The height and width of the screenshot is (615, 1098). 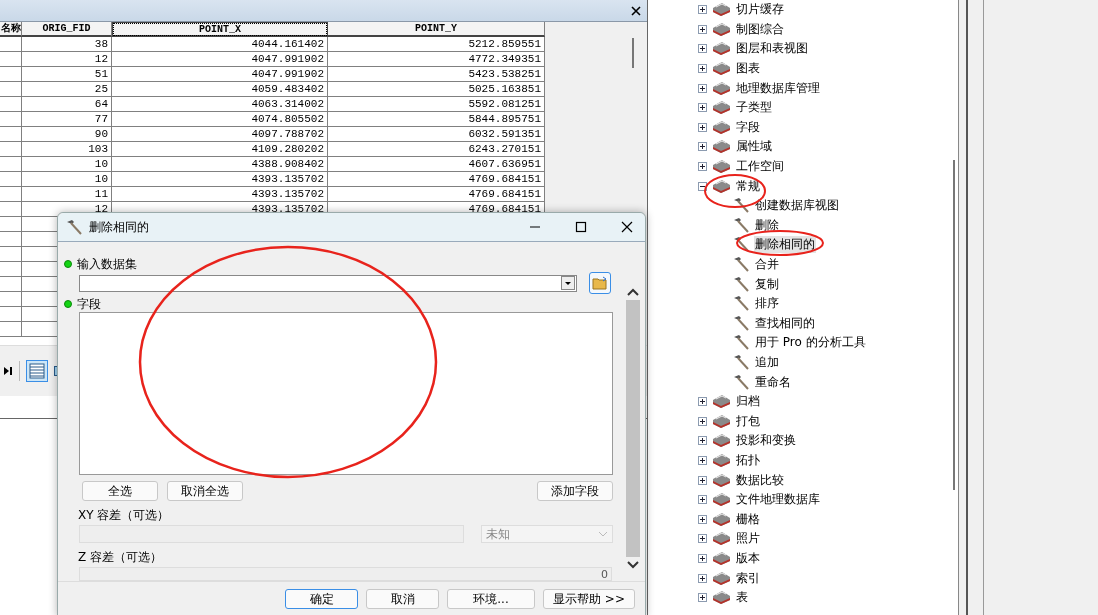 I want to click on tree-item: 拓扑, so click(x=748, y=460).